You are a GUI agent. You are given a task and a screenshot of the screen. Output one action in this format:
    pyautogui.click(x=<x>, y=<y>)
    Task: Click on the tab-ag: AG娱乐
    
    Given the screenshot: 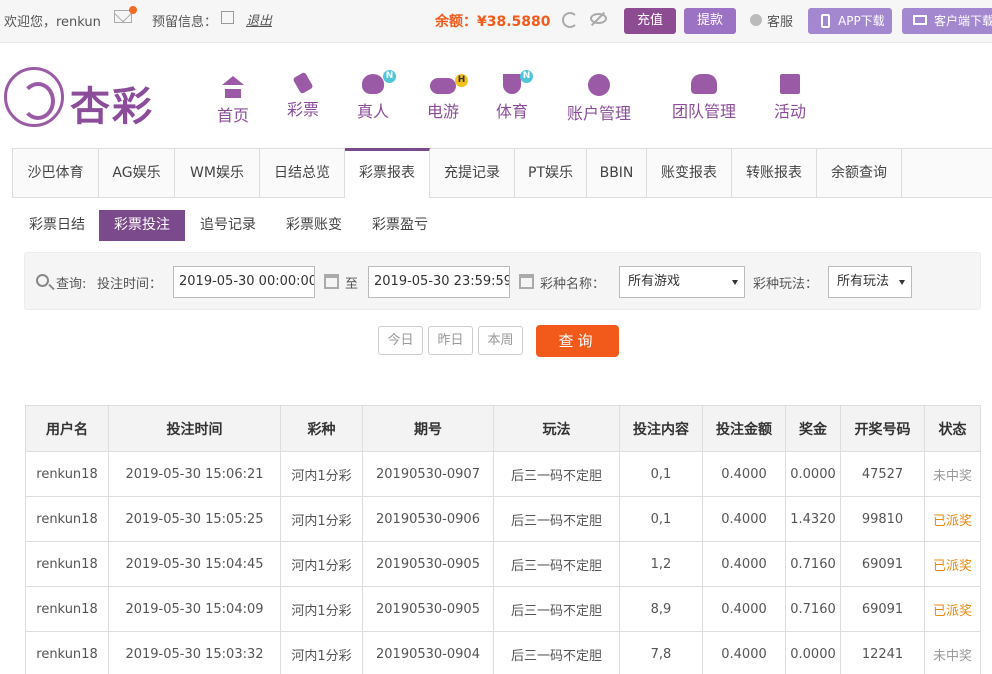 What is the action you would take?
    pyautogui.click(x=137, y=173)
    